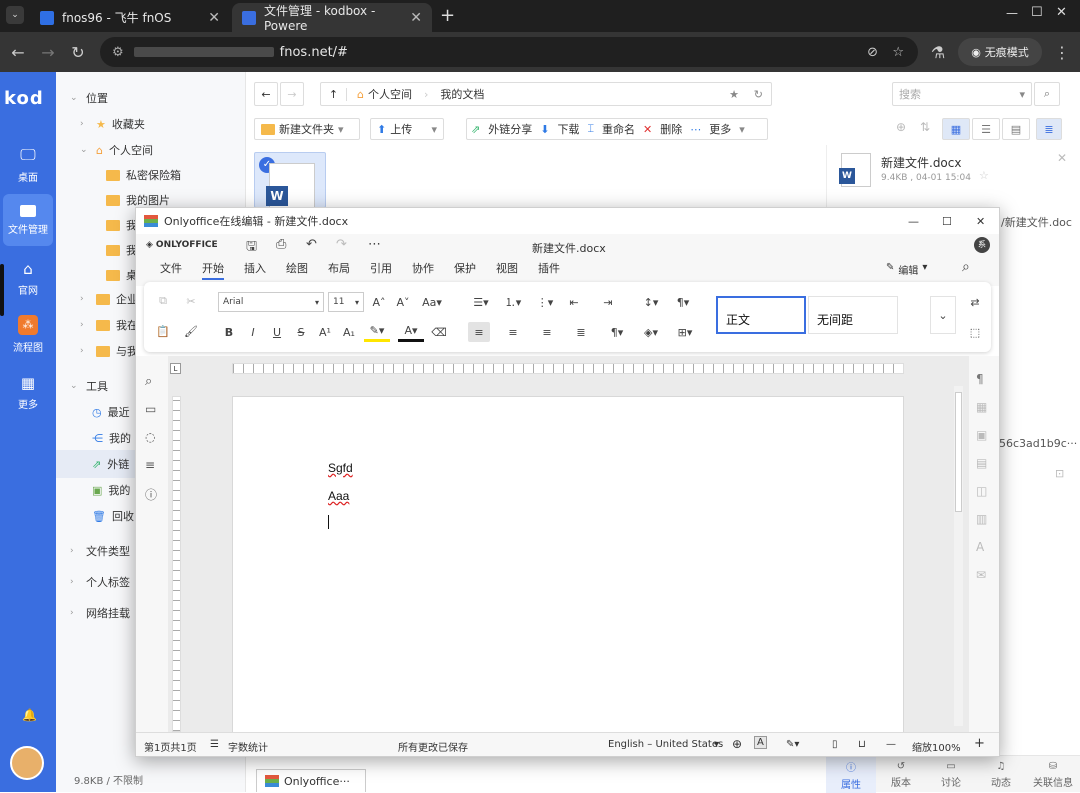 This screenshot has width=1080, height=793. Describe the element at coordinates (271, 302) in the screenshot. I see `font-name-select: Arial ▾` at that location.